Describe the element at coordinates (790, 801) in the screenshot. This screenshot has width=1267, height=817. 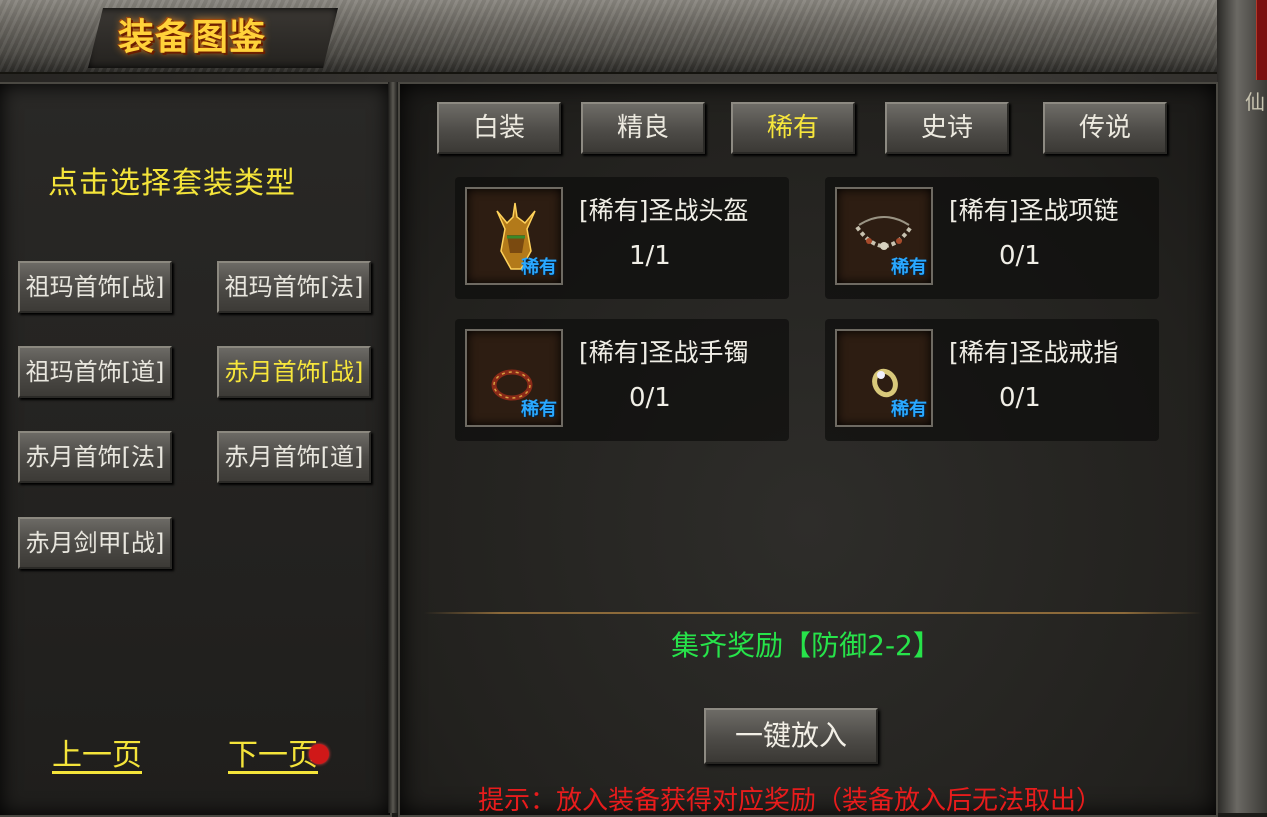
I see `hint-text: 提示：放入装备获得对应奖励（装备放入后无法取出）` at that location.